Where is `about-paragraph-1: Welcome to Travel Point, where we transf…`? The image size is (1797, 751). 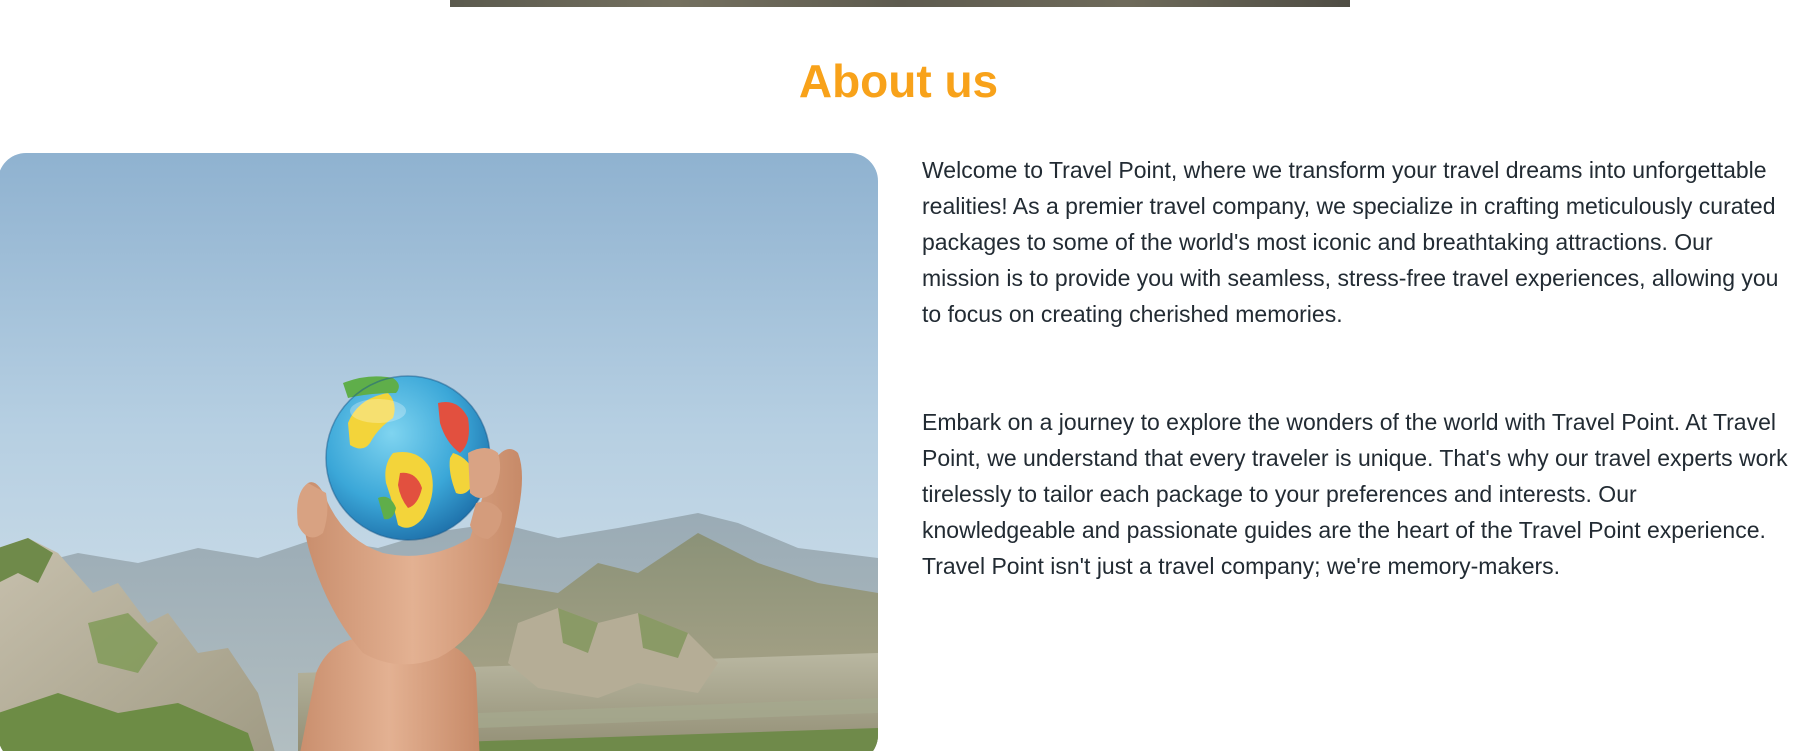
about-paragraph-1: Welcome to Travel Point, where we transf… is located at coordinates (1350, 242).